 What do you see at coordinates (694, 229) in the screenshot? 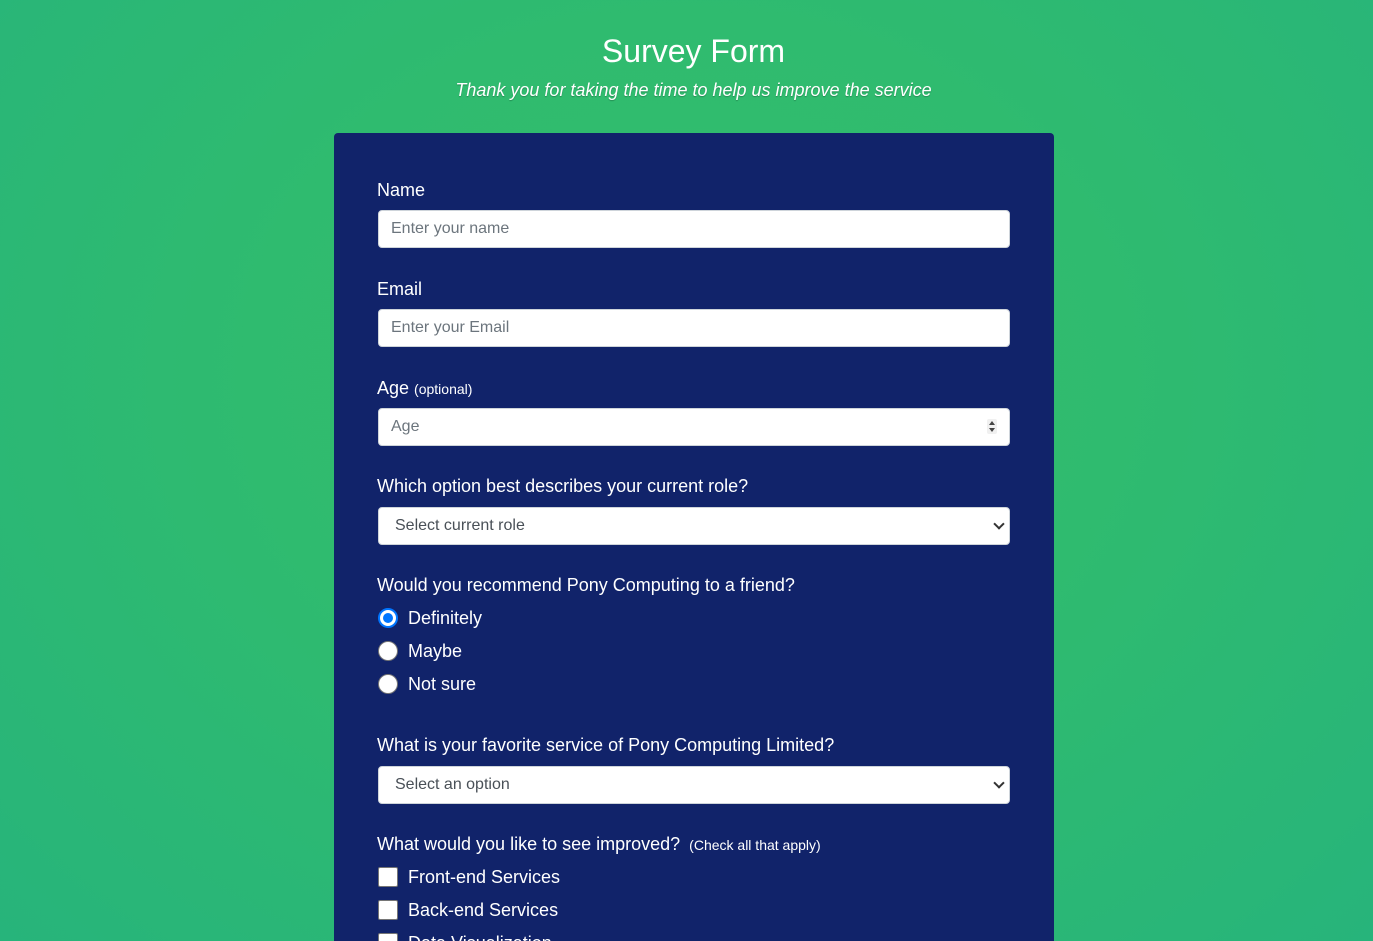
I see `name-input` at bounding box center [694, 229].